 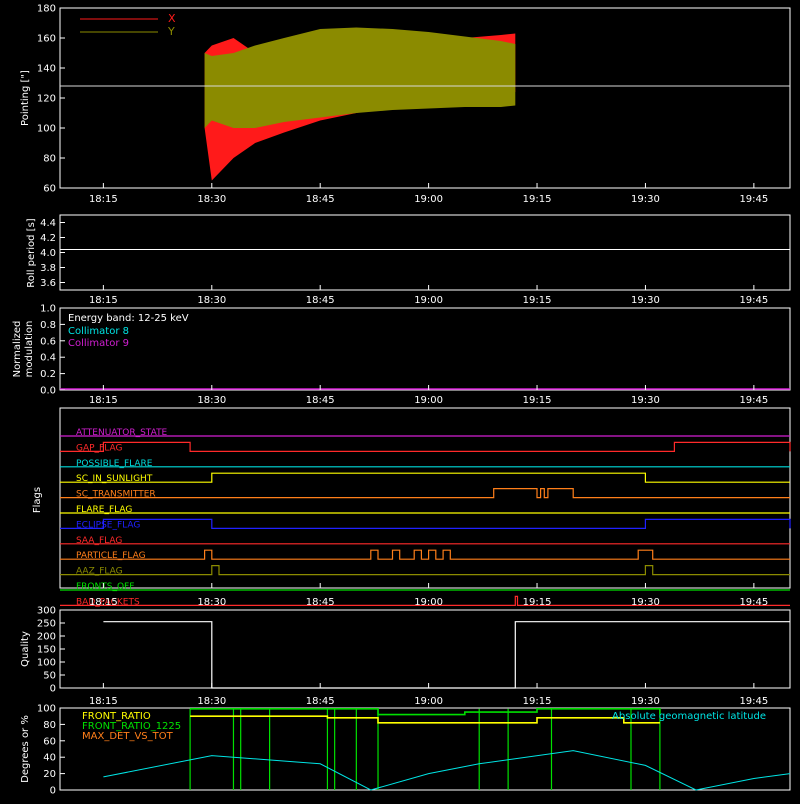 What do you see at coordinates (48, 341) in the screenshot?
I see `y-tick-label-3: 0.6` at bounding box center [48, 341].